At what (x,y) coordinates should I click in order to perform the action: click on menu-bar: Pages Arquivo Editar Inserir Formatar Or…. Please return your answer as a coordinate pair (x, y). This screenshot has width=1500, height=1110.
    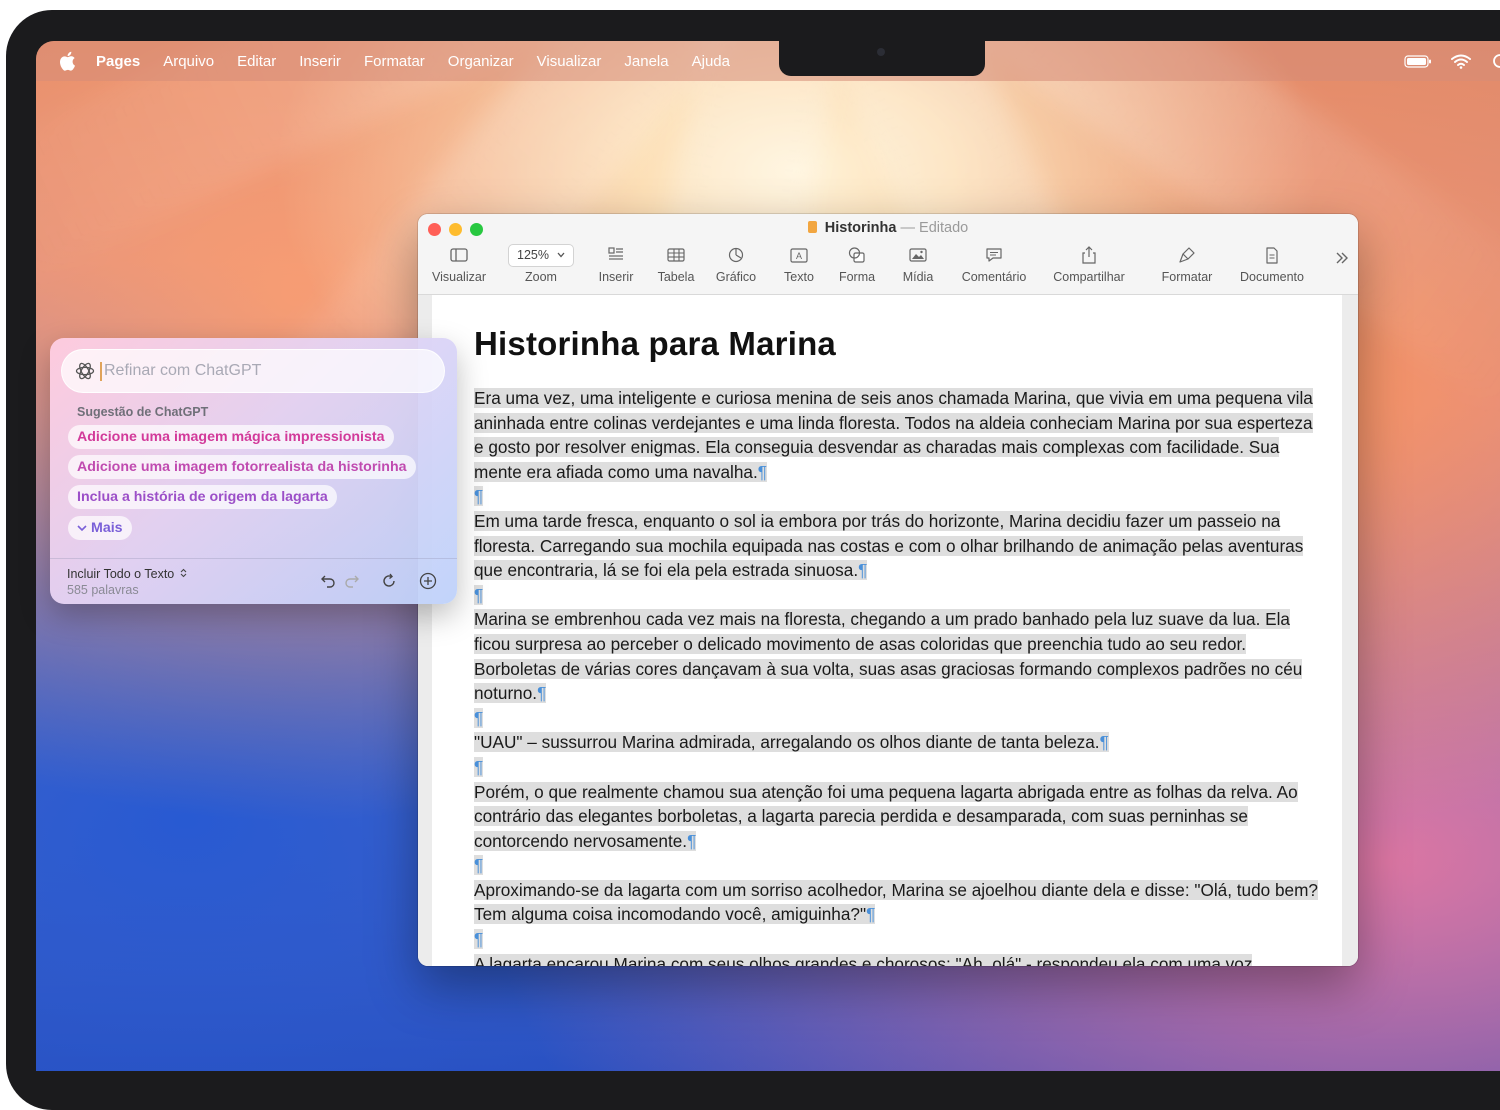
    Looking at the image, I should click on (768, 61).